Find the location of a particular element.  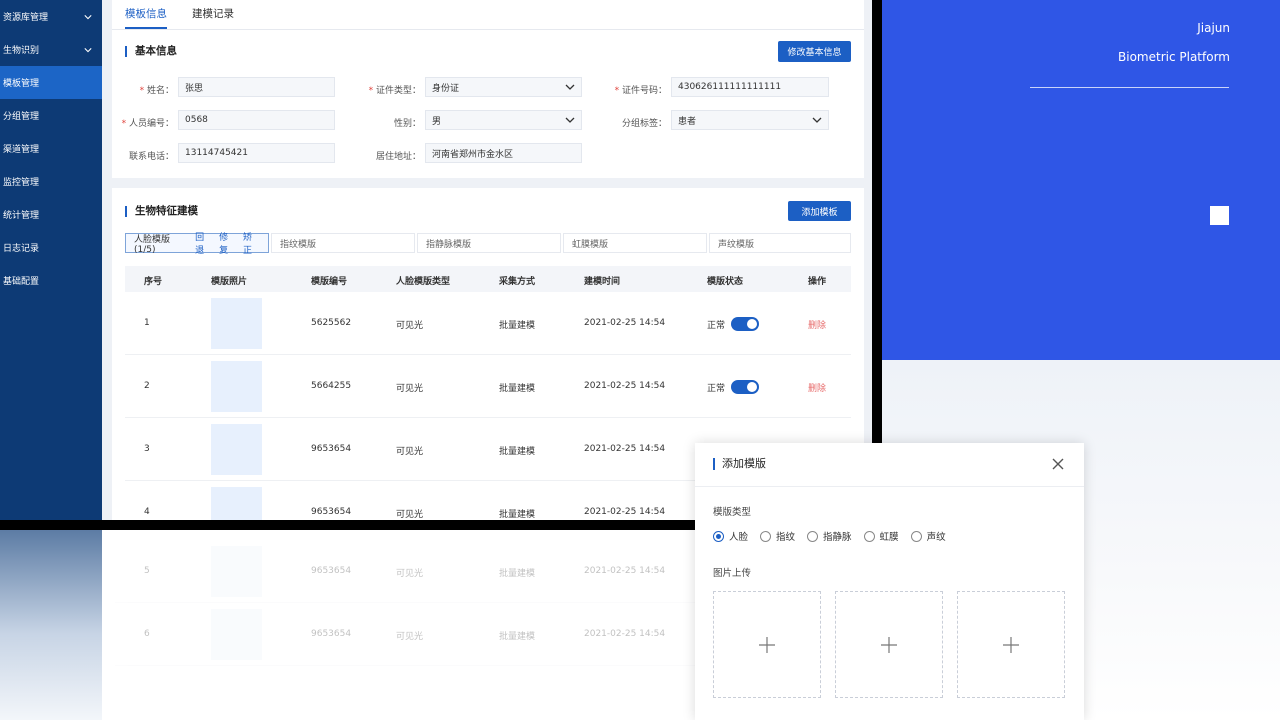

sidebar-item-biometric: 生物识别 is located at coordinates (51, 49).